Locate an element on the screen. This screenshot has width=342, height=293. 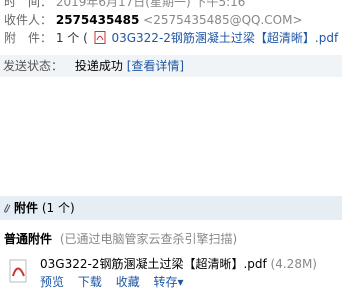
attachment-label: 附 件： is located at coordinates (28, 38).